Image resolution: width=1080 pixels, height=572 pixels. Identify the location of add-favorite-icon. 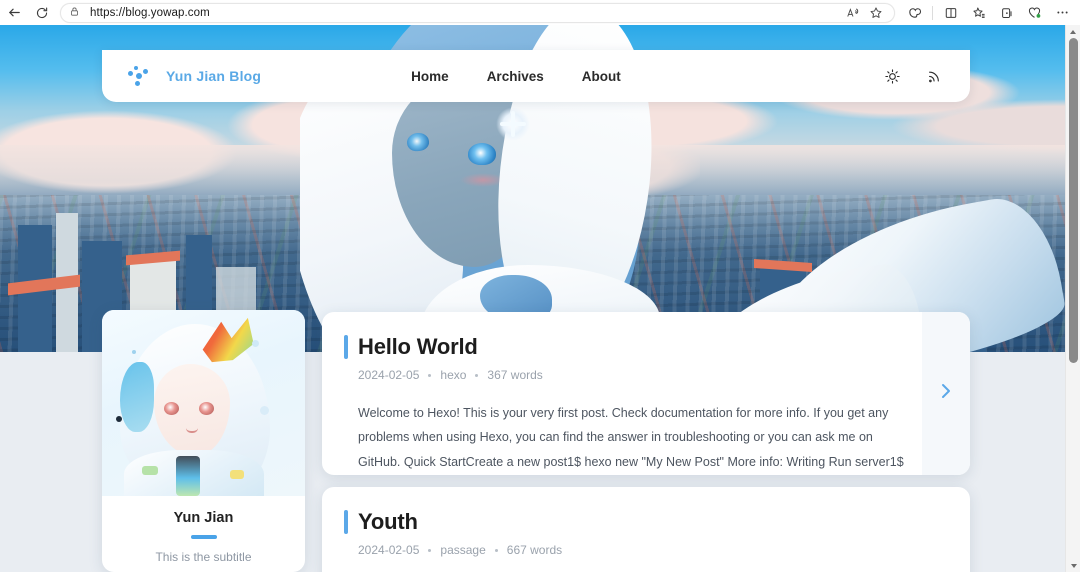
(875, 12).